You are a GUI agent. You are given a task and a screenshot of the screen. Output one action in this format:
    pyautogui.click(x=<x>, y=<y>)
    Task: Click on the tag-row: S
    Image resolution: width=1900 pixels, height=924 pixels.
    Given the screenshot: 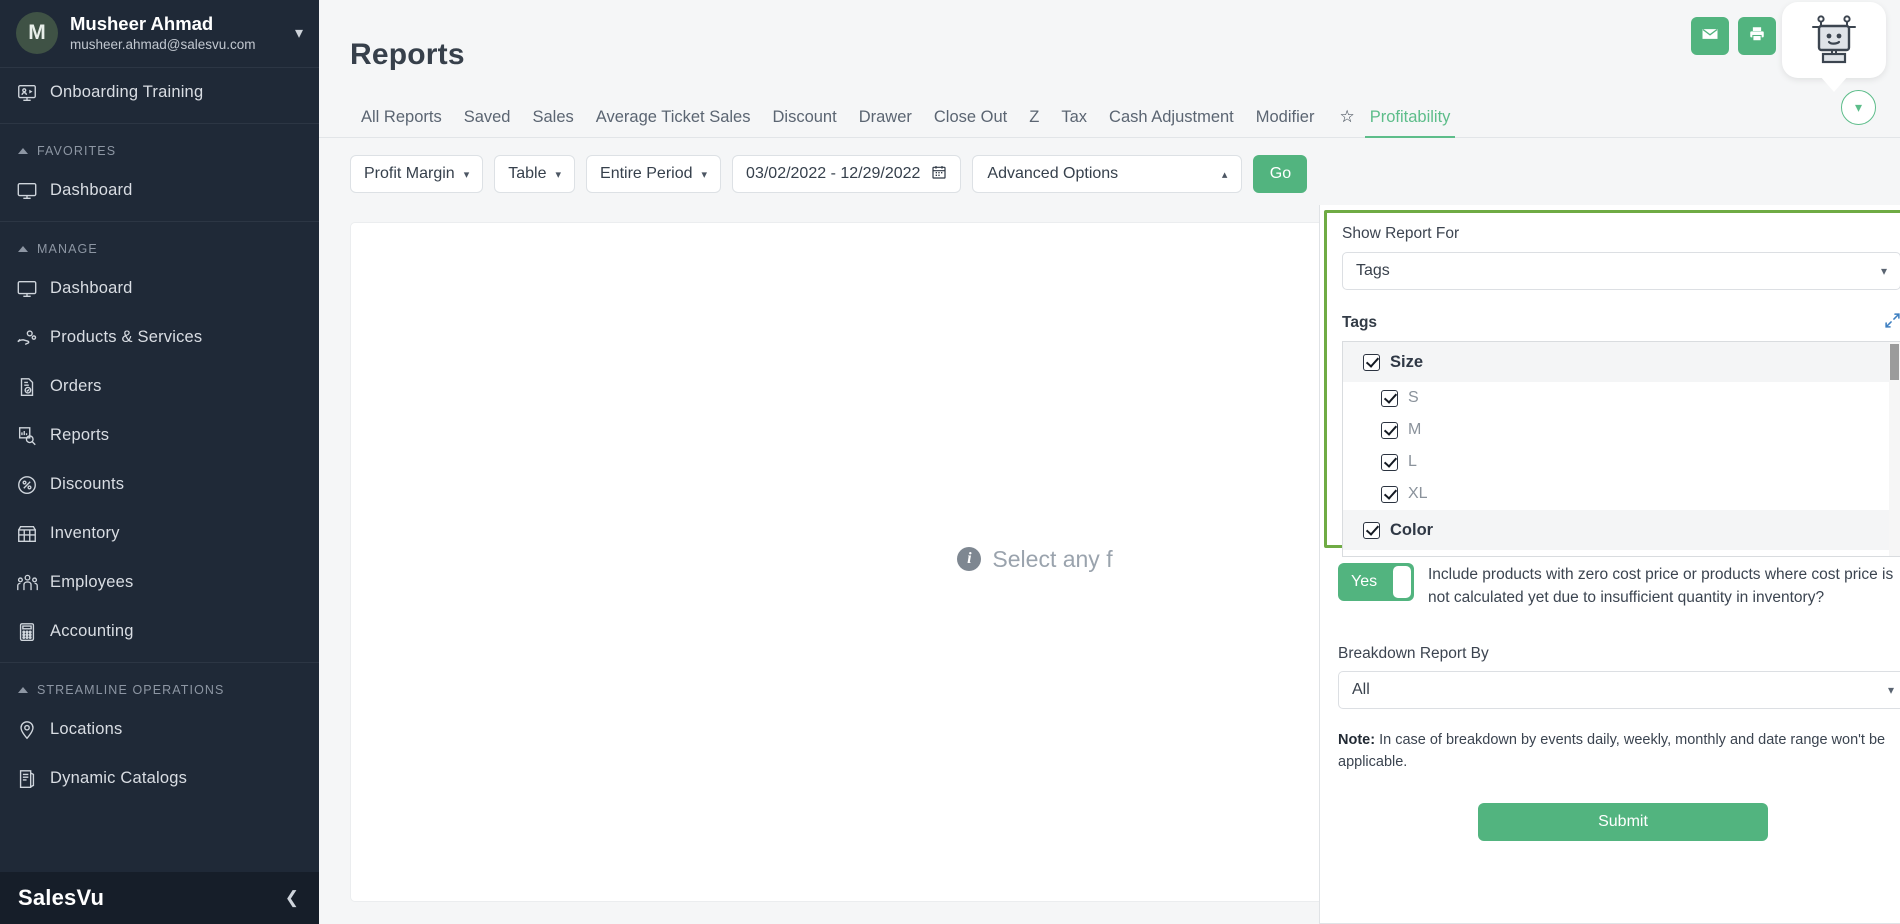 What is the action you would take?
    pyautogui.click(x=1621, y=398)
    